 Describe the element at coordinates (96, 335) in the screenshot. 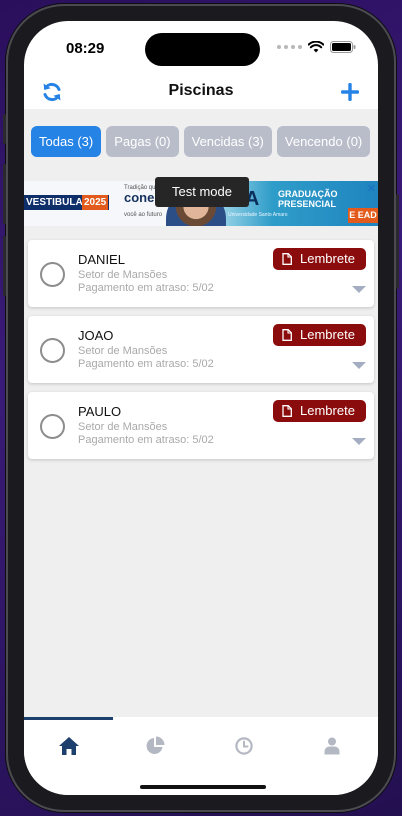

I see `client-name: JOAO` at that location.